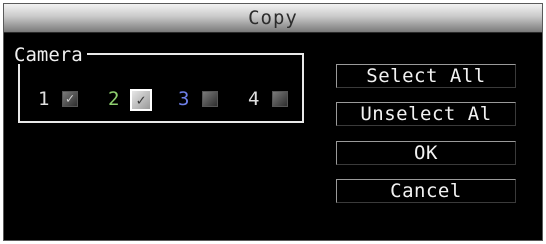 This screenshot has height=244, width=546. What do you see at coordinates (48, 55) in the screenshot?
I see `camera-group-legend: Camera` at bounding box center [48, 55].